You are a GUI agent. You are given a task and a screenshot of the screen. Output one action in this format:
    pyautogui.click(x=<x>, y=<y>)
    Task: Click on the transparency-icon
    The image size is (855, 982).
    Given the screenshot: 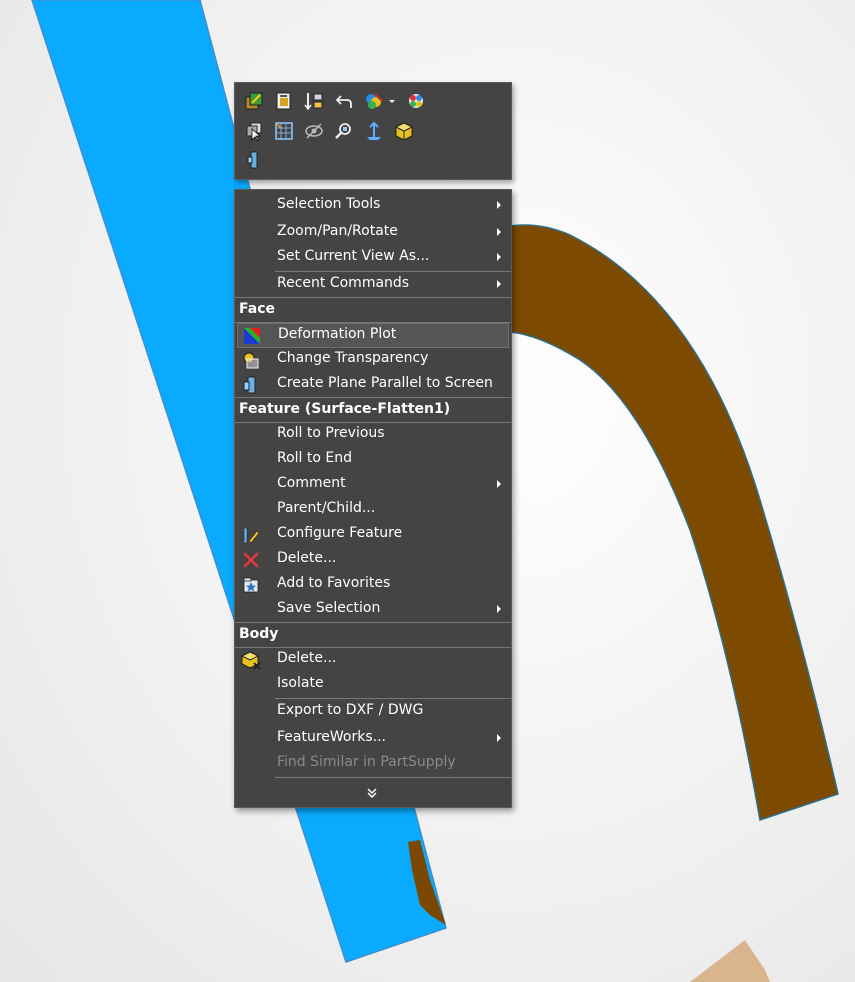 What is the action you would take?
    pyautogui.click(x=251, y=360)
    